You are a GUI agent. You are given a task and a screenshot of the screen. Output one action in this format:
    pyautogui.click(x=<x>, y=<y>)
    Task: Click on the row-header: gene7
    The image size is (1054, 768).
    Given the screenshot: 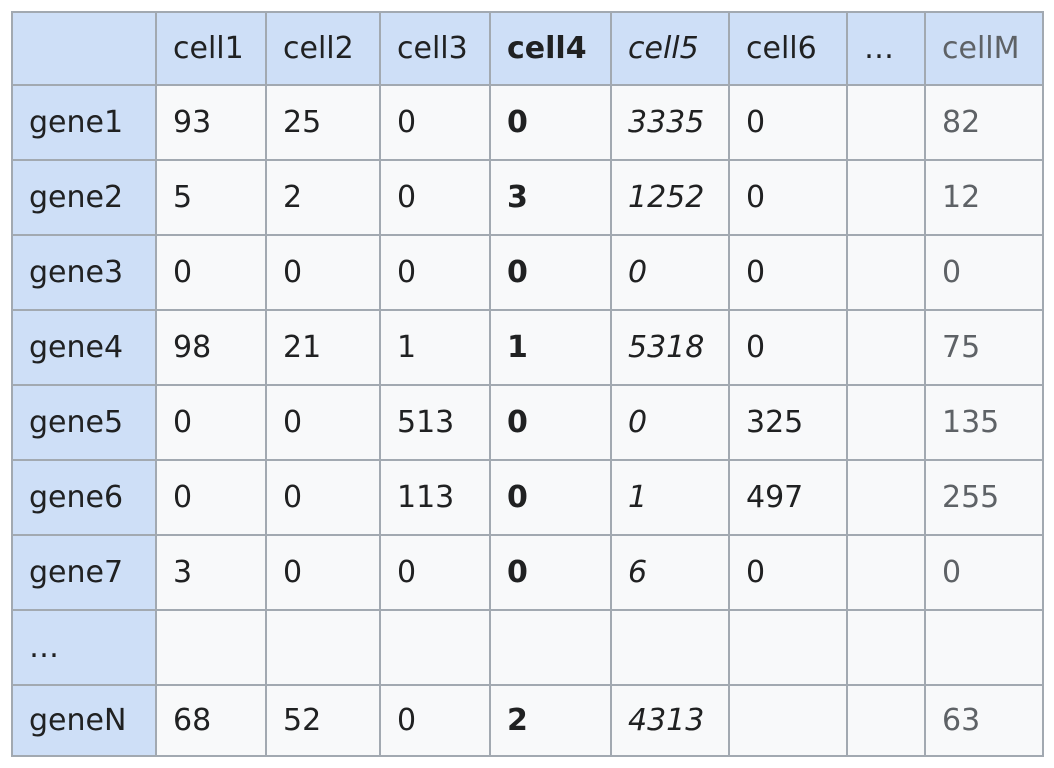 What is the action you would take?
    pyautogui.click(x=84, y=572)
    